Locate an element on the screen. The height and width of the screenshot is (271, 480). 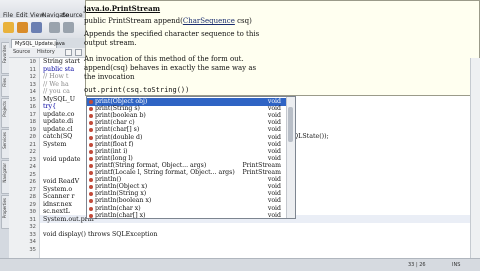
javadoc-text: the invocation is located at coordinates (109, 77).